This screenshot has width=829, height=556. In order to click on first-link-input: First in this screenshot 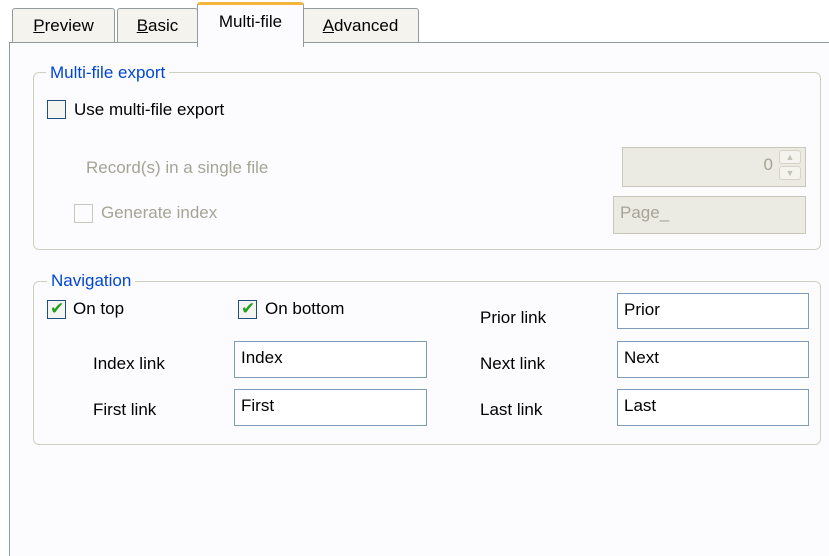, I will do `click(330, 407)`.